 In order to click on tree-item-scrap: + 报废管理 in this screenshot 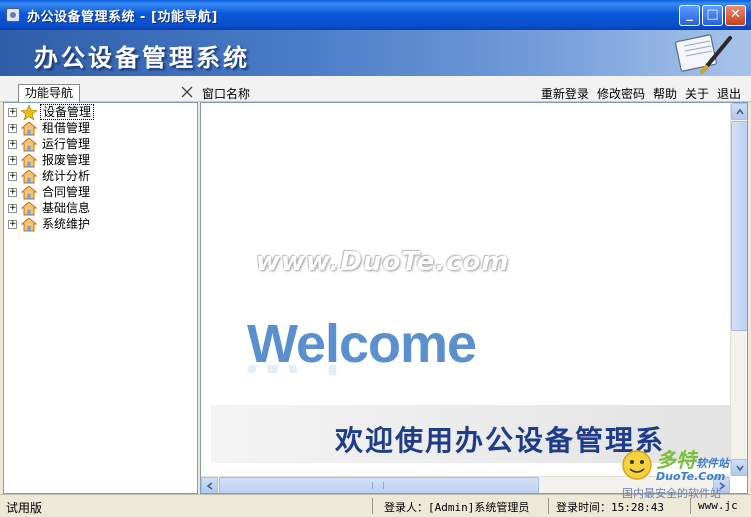, I will do `click(50, 160)`.